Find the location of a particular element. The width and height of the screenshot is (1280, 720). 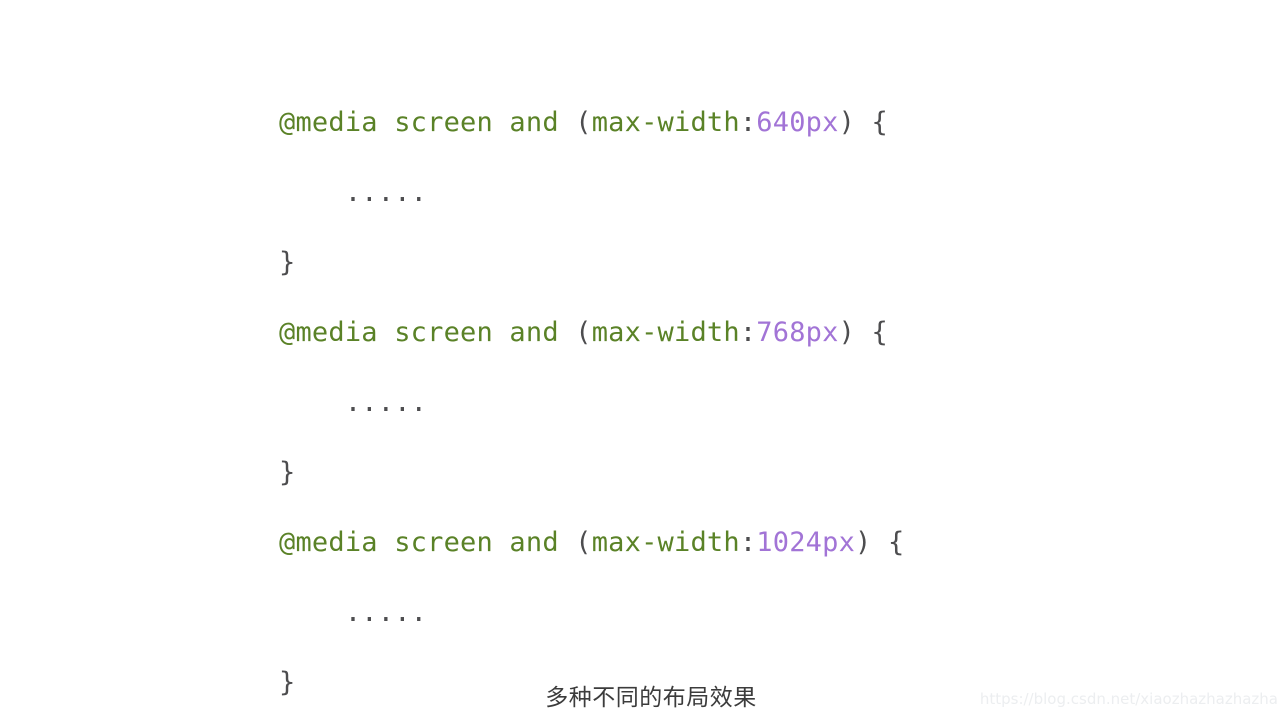

code-line-block-close-1: } is located at coordinates (739, 263).